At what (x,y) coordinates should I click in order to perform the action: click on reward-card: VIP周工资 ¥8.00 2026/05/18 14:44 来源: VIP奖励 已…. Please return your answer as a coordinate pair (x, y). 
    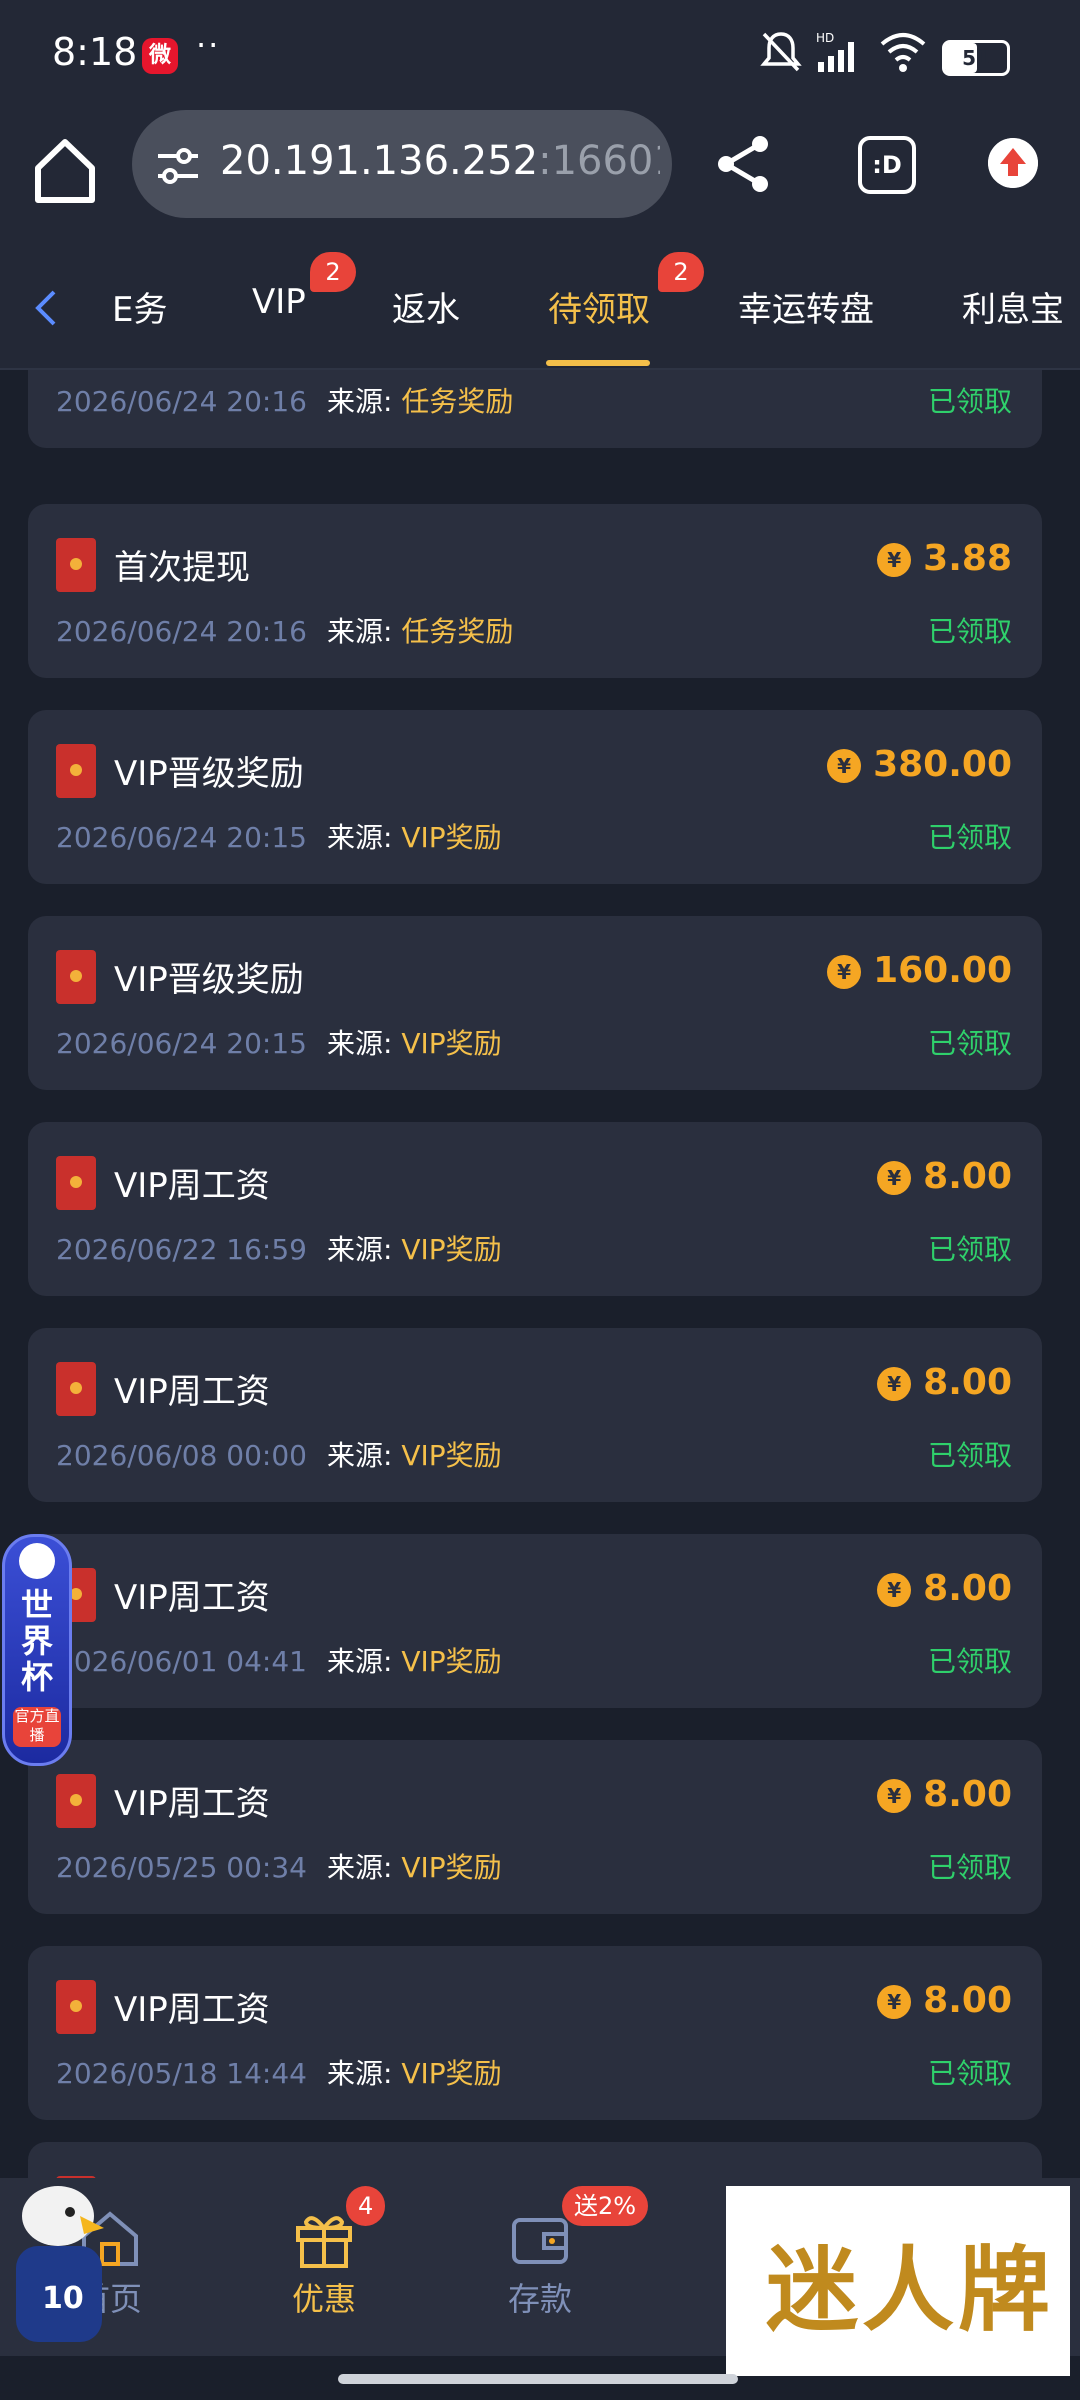
    Looking at the image, I should click on (535, 2033).